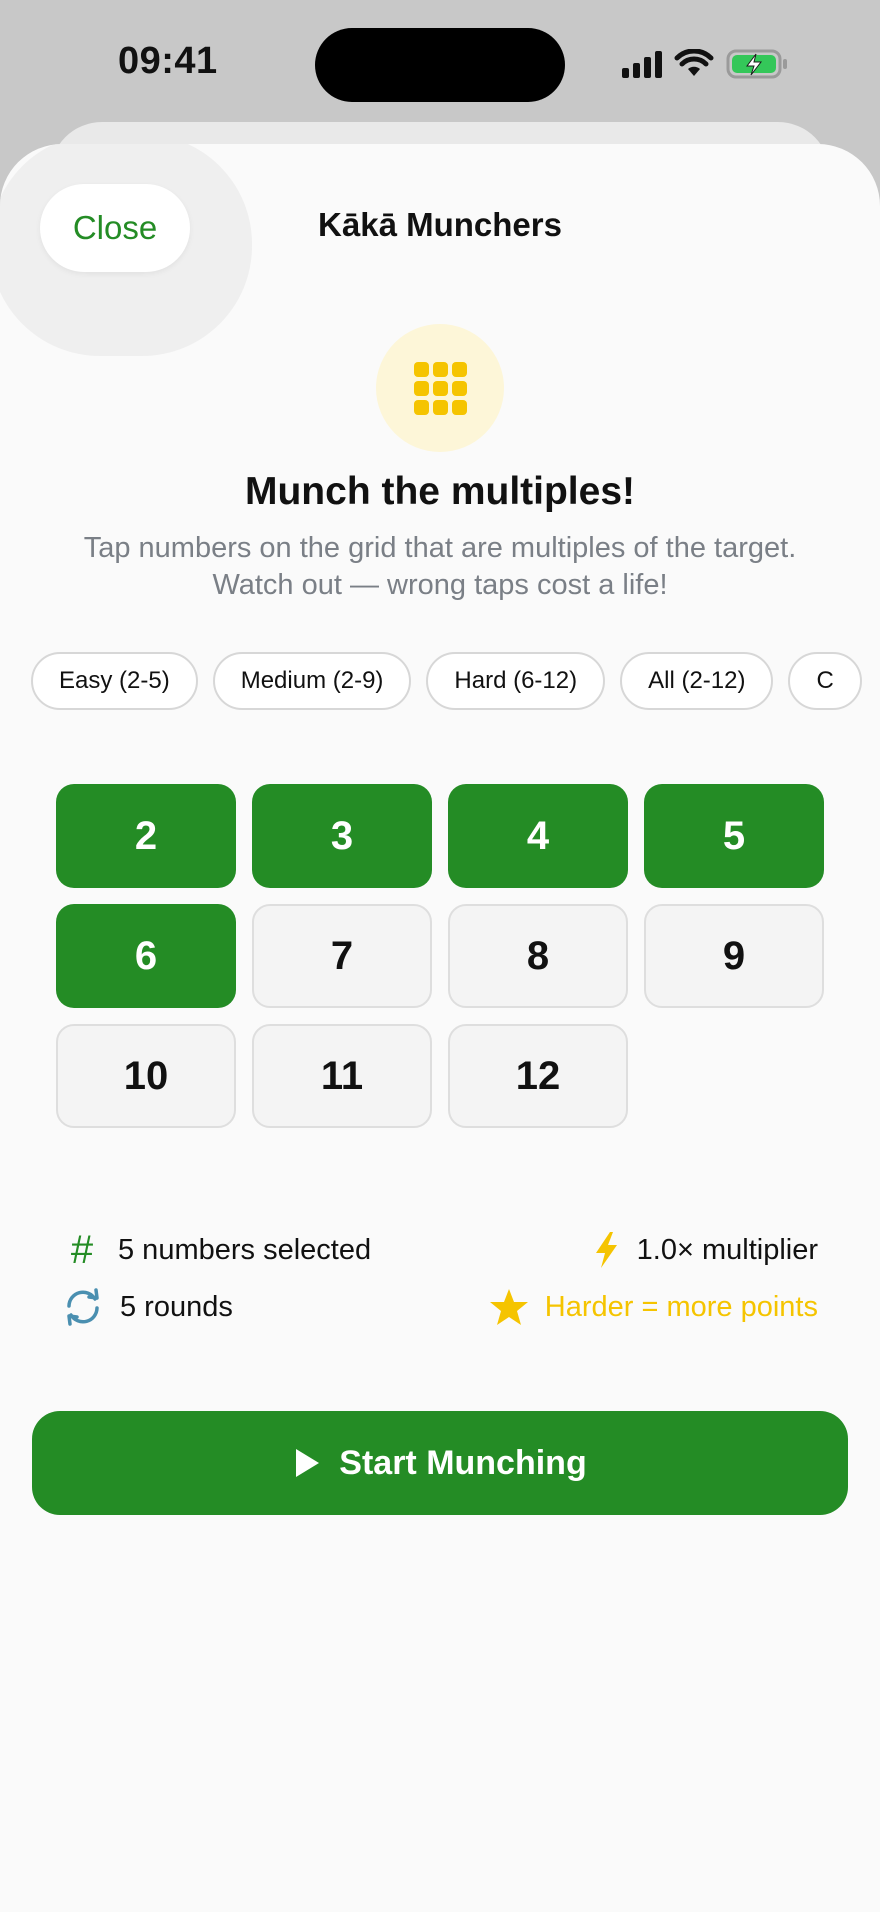 This screenshot has height=1912, width=880. What do you see at coordinates (308, 1463) in the screenshot?
I see `play-icon` at bounding box center [308, 1463].